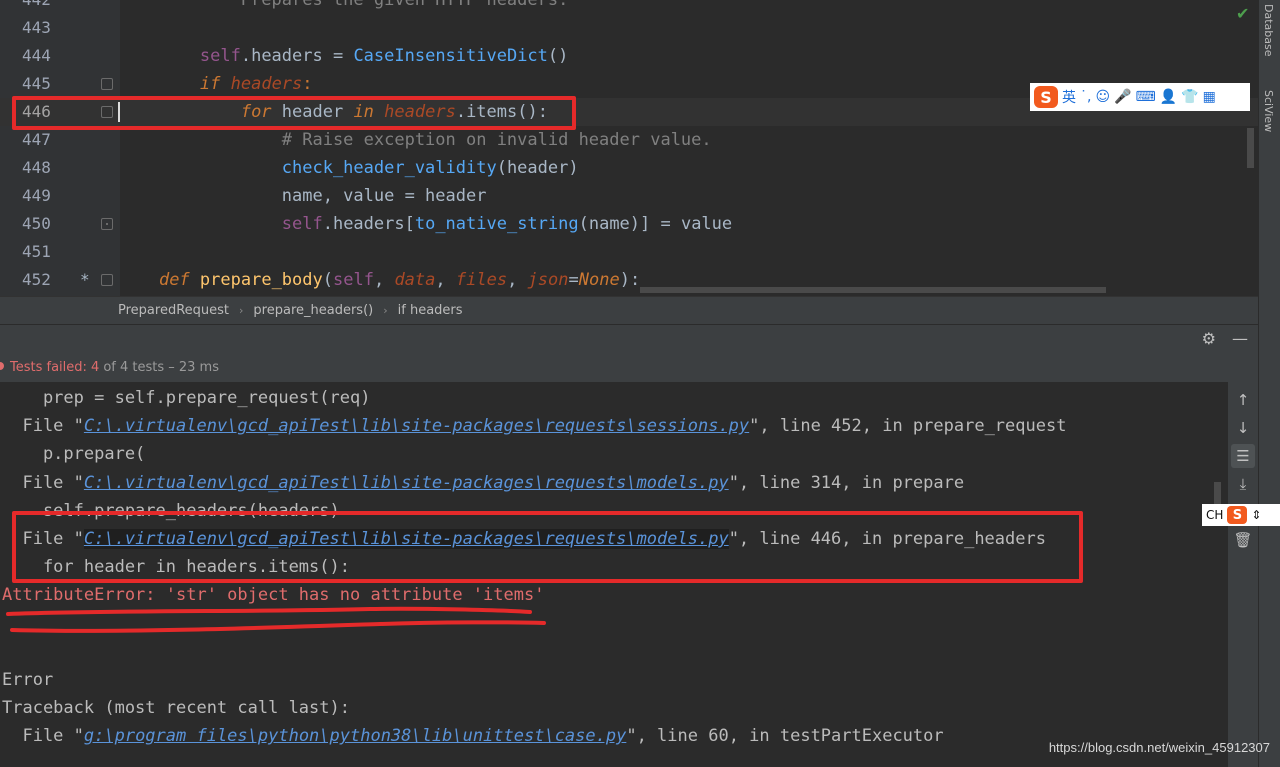  What do you see at coordinates (599, 280) in the screenshot?
I see `code-token: None` at bounding box center [599, 280].